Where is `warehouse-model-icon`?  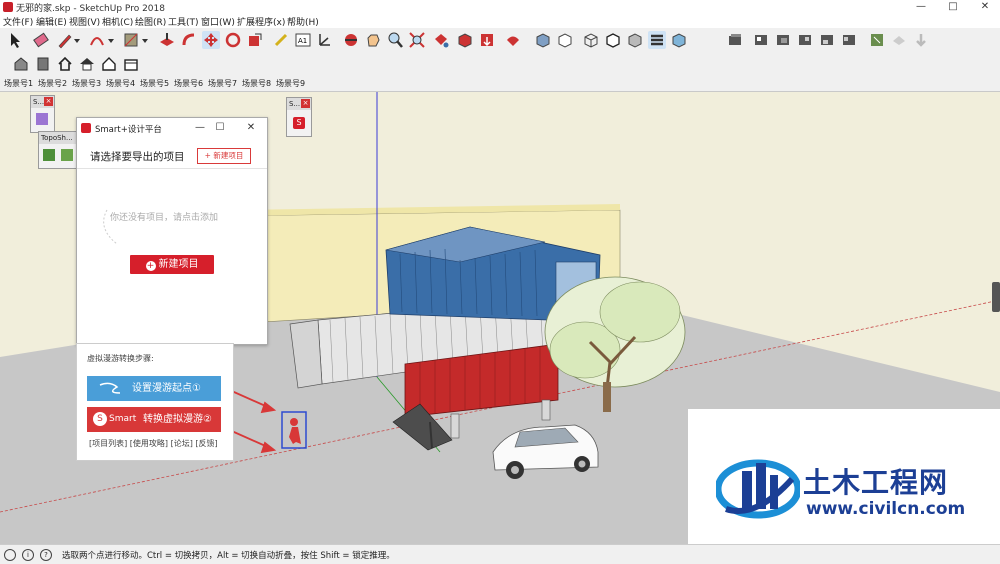
warehouse-model-icon is located at coordinates (21, 64).